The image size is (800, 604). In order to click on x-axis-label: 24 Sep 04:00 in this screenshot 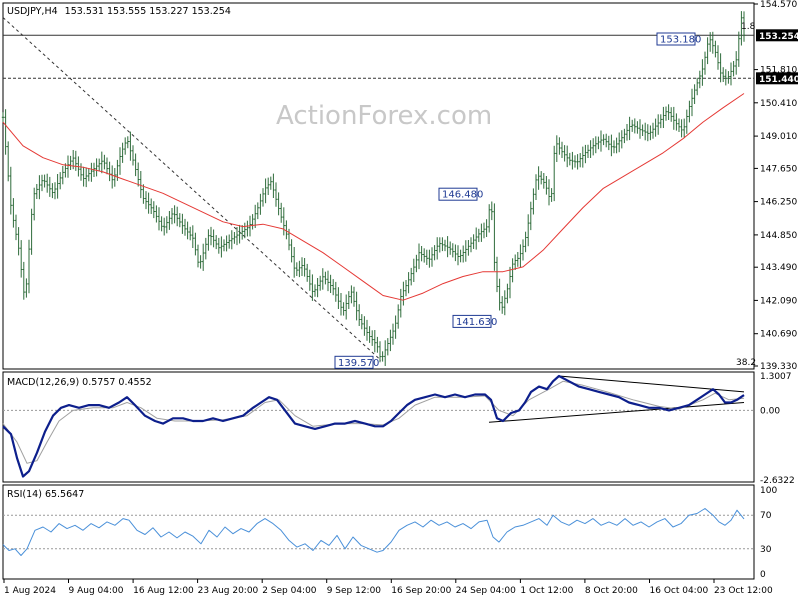, I will do `click(486, 591)`.